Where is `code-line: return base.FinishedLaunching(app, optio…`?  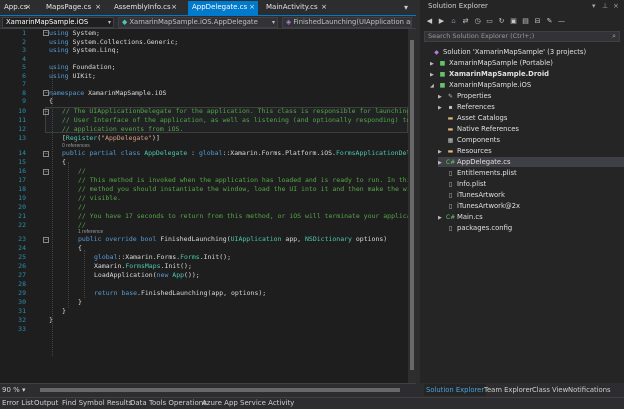
code-line: return base.FinishedLaunching(app, optio… is located at coordinates (180, 293).